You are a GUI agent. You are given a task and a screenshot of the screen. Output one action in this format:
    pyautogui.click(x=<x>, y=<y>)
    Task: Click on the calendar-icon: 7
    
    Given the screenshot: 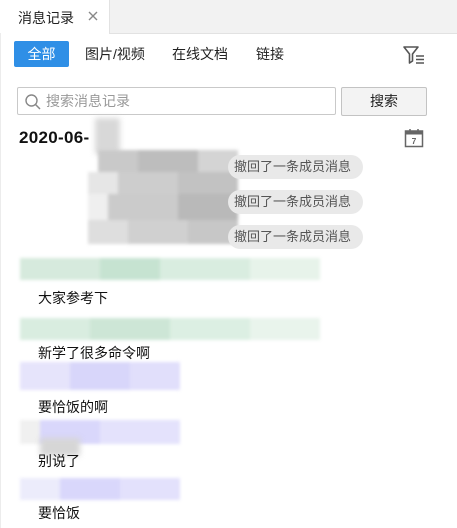 What is the action you would take?
    pyautogui.click(x=414, y=138)
    